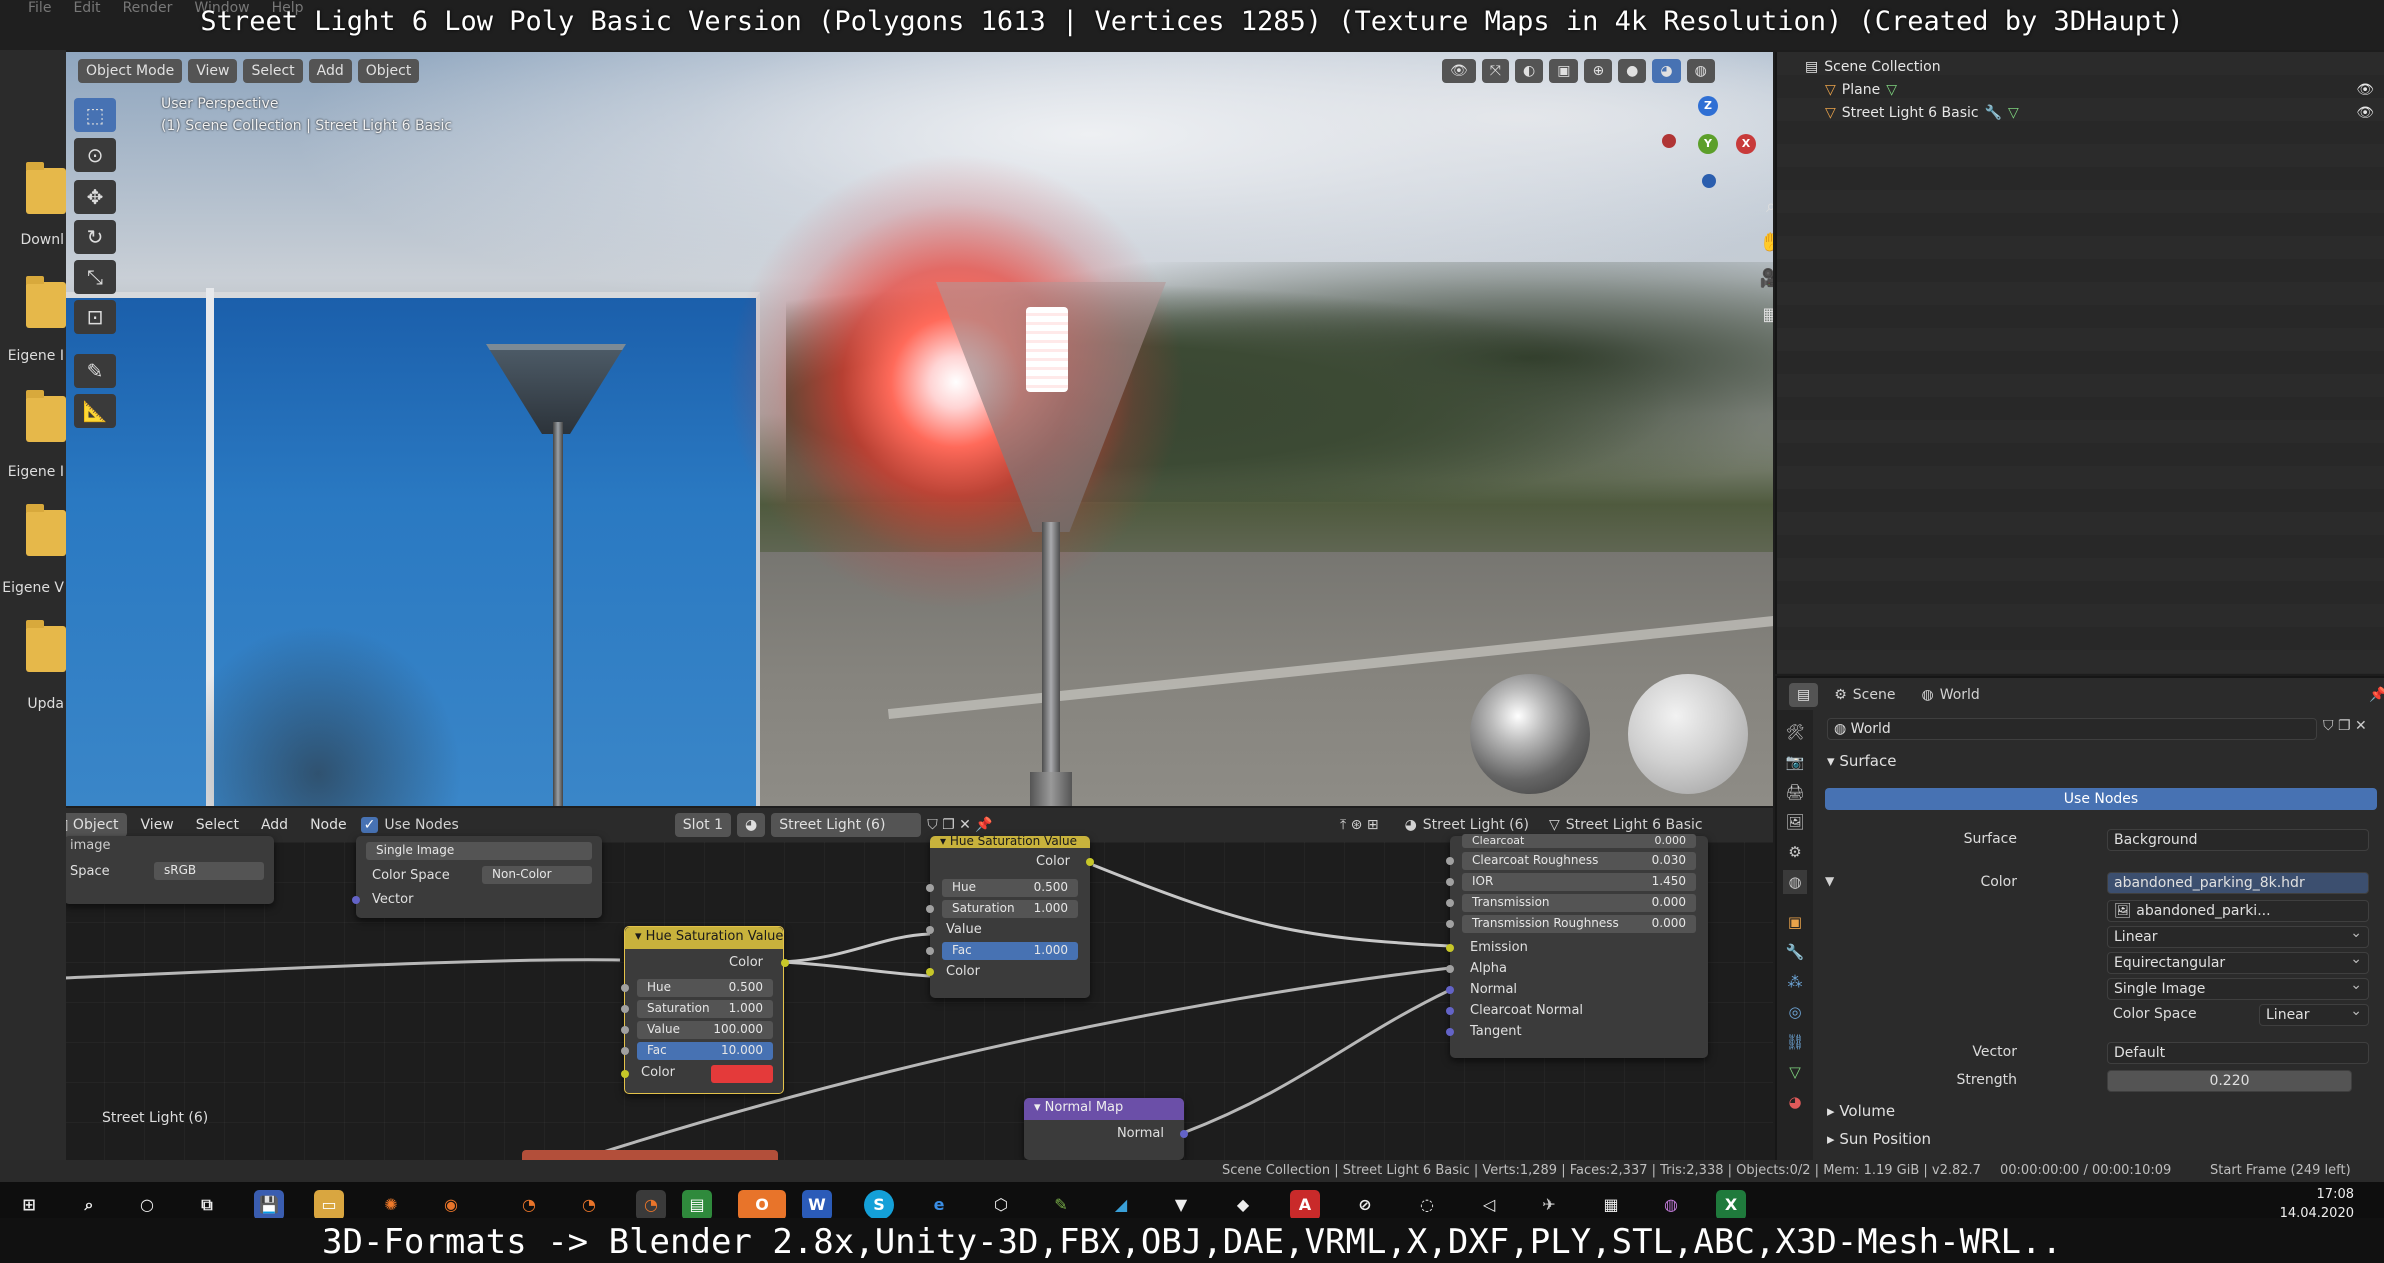 The height and width of the screenshot is (1263, 2384). Describe the element at coordinates (1579, 924) in the screenshot. I see `bsdf-transmission-roughness-field: Transmission Roughness 0.000` at that location.